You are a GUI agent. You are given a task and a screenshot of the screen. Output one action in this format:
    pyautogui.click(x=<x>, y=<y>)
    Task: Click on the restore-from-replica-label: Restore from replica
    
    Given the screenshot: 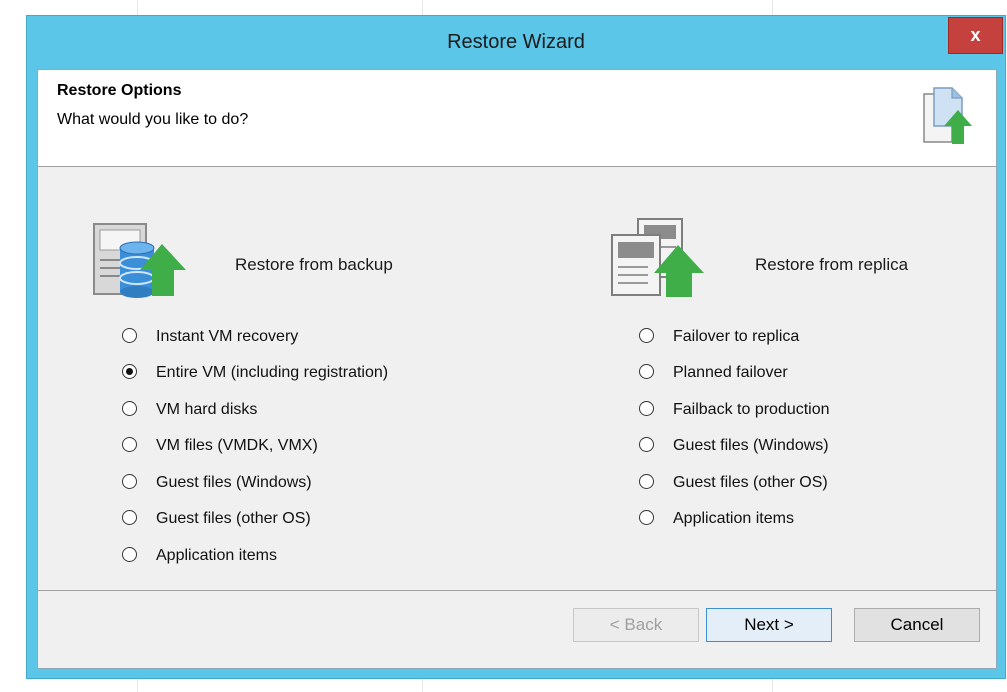 What is the action you would take?
    pyautogui.click(x=832, y=264)
    